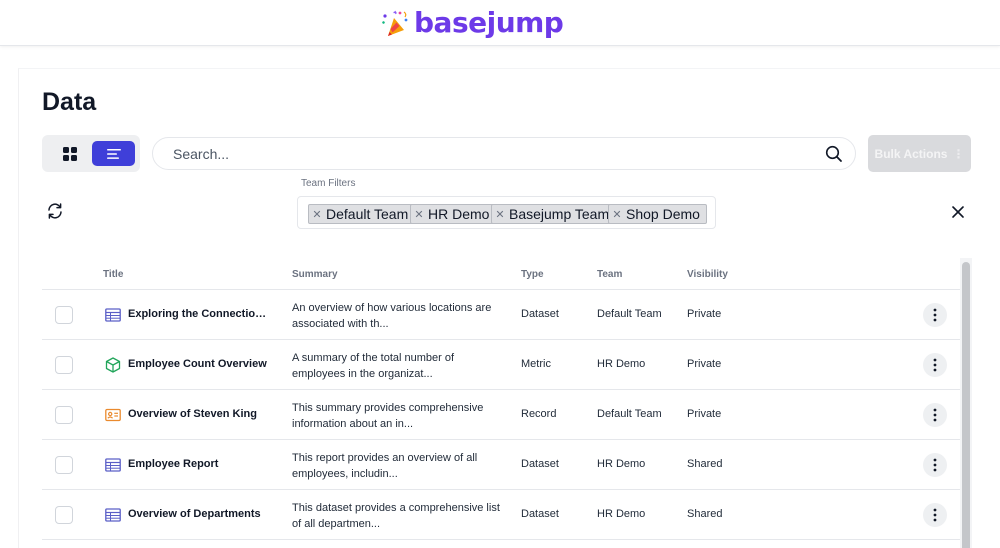 The width and height of the screenshot is (1000, 548). Describe the element at coordinates (532, 274) in the screenshot. I see `column-header-type: Type` at that location.